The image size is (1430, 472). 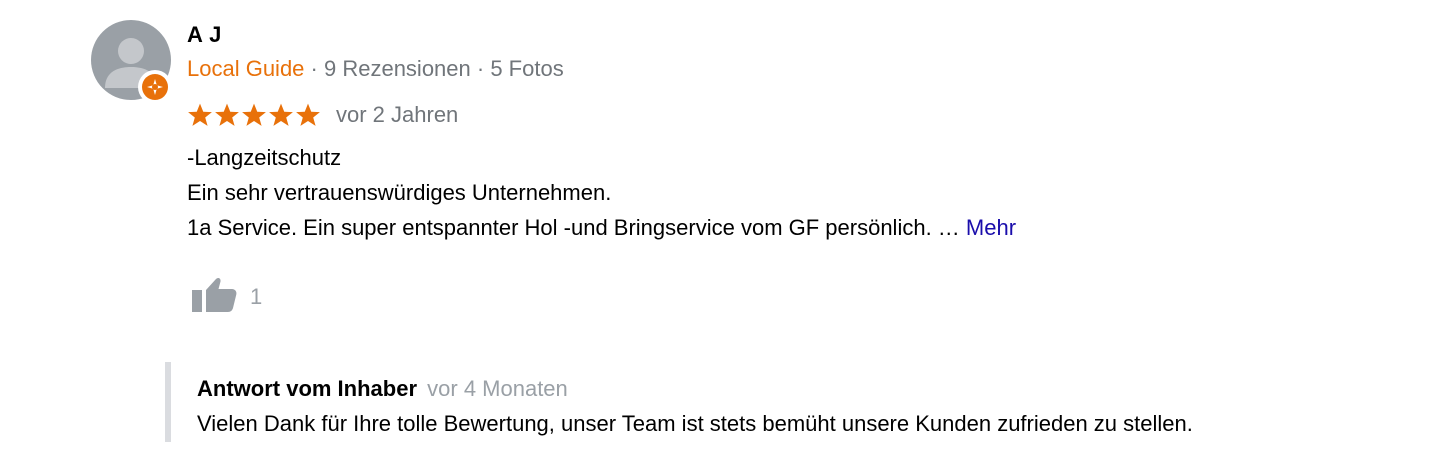 I want to click on like-count: 1, so click(x=256, y=296).